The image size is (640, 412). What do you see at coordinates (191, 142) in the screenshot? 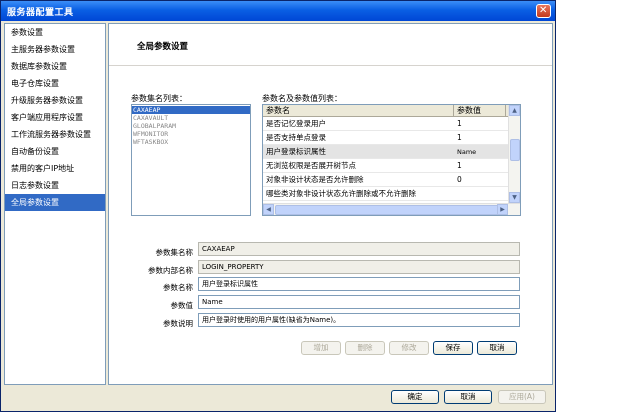
I see `list-item: WFTASKBOX` at bounding box center [191, 142].